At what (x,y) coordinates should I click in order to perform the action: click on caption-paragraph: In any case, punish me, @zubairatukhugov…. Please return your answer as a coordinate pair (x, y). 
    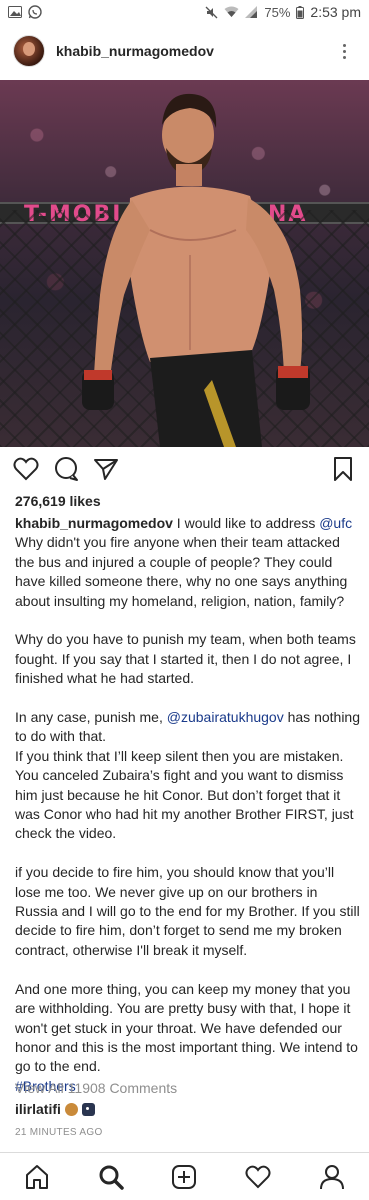
    Looking at the image, I should click on (187, 727).